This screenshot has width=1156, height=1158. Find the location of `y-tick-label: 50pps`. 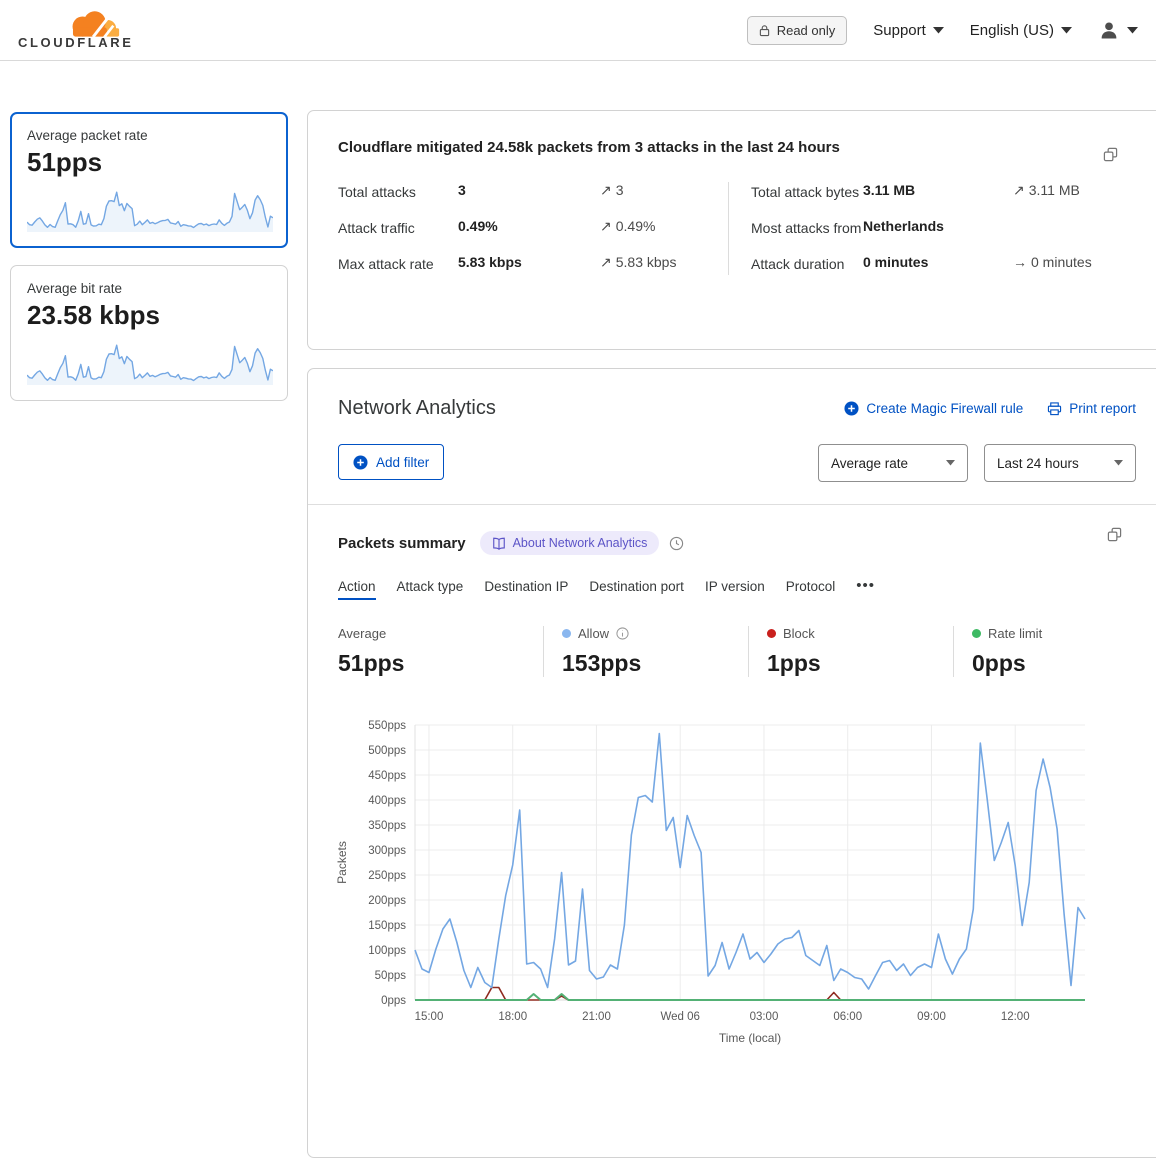

y-tick-label: 50pps is located at coordinates (391, 976).